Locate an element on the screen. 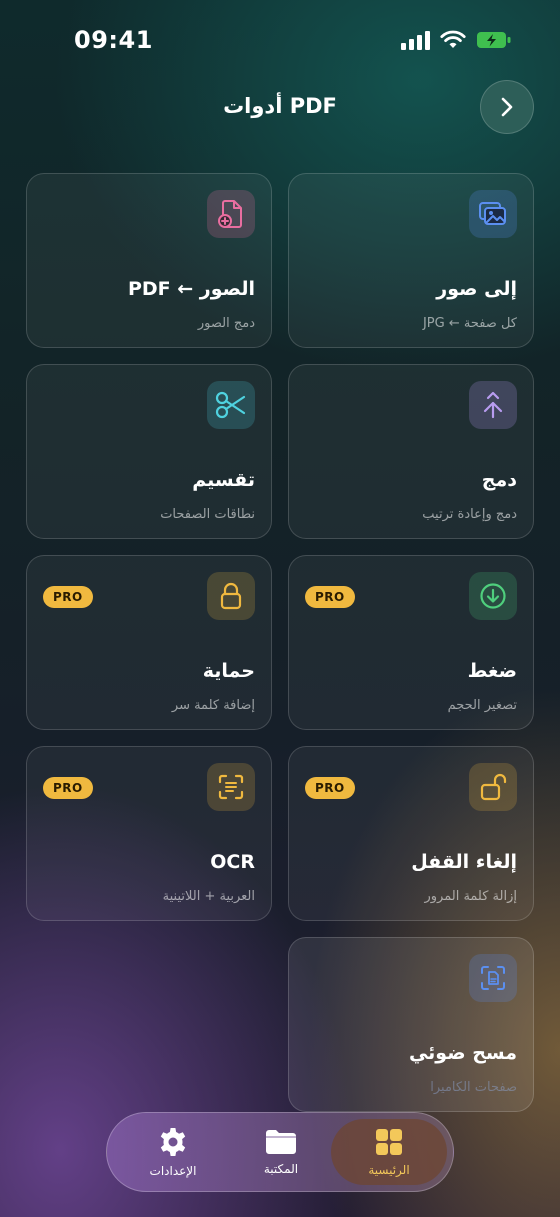  card-title: إلى صور is located at coordinates (476, 289).